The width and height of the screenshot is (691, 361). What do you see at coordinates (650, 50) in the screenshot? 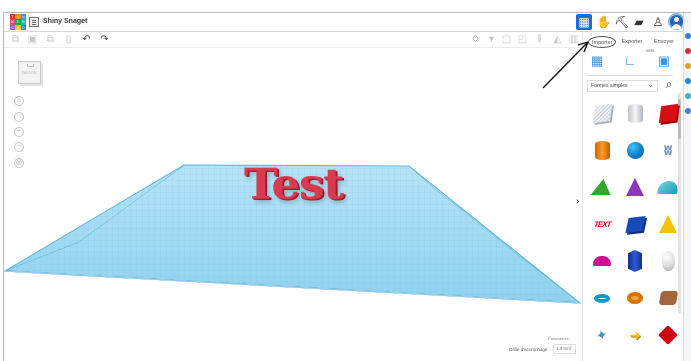
I see `send-to-suffix: vers` at bounding box center [650, 50].